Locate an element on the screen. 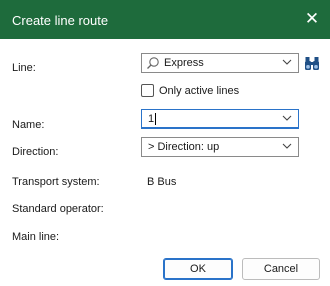  only-active-lines-label: Only active lines is located at coordinates (199, 91).